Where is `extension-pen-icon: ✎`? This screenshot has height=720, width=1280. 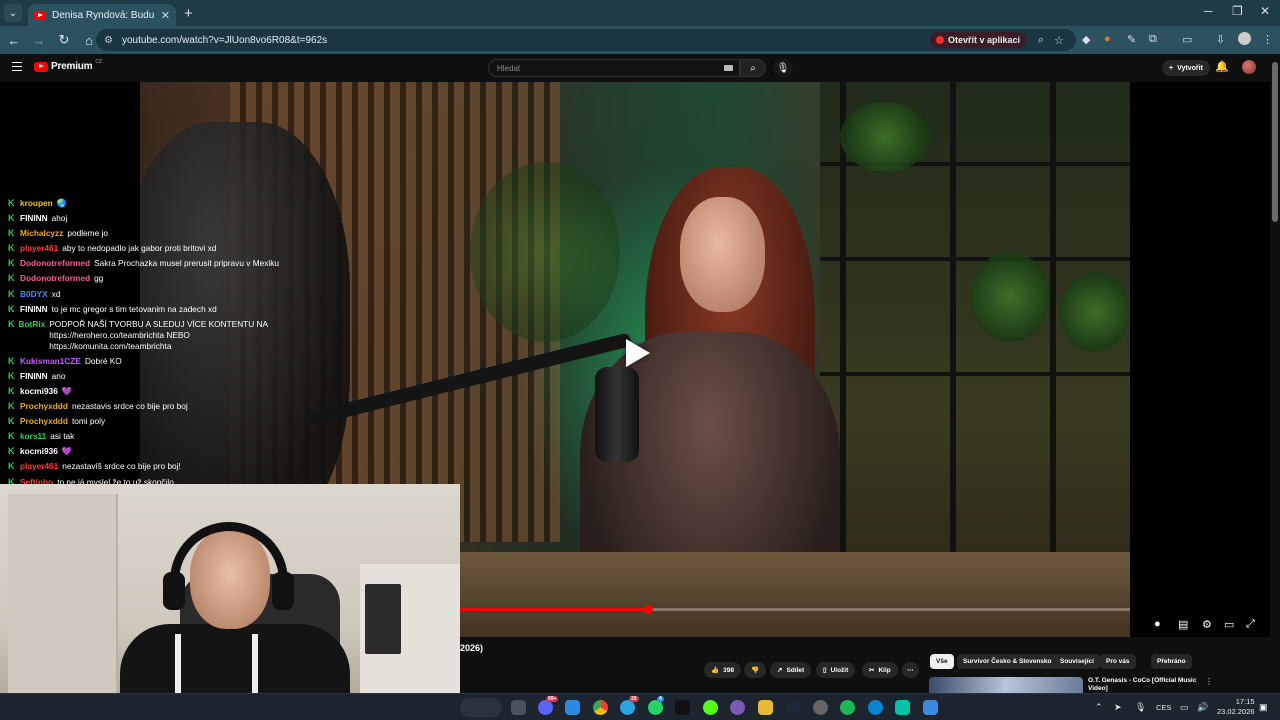
extension-pen-icon: ✎ is located at coordinates (1131, 39).